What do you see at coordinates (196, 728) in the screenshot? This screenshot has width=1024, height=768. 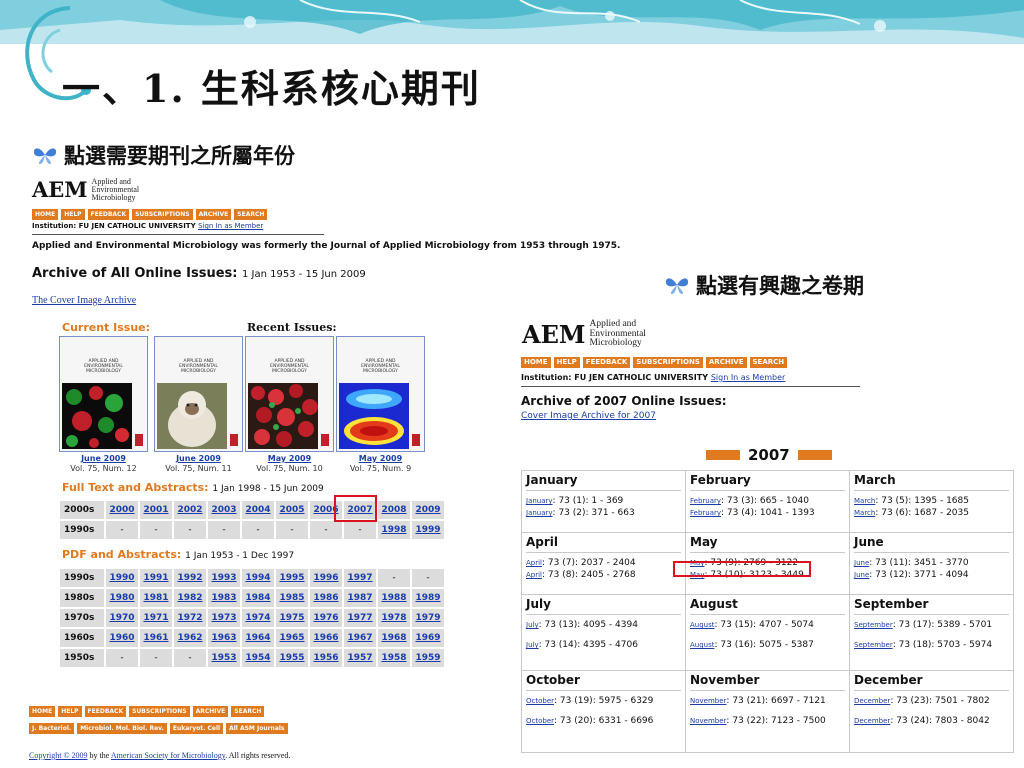 I see `journal-eukaryot-cell: Eukaryot. Cell` at bounding box center [196, 728].